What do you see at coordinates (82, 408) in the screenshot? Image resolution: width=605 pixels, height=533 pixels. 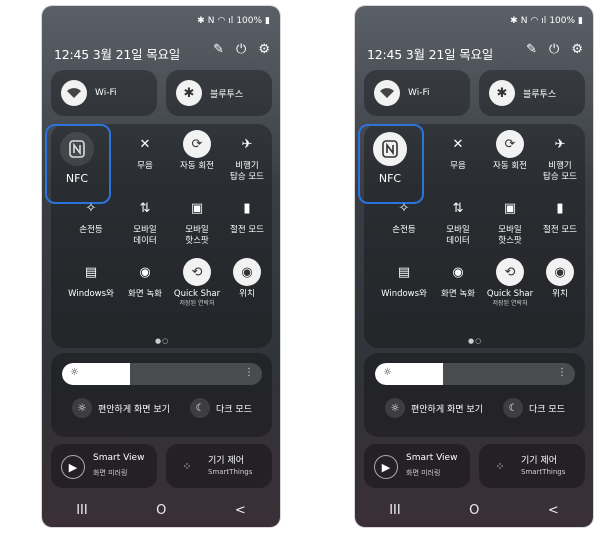 I see `eye-comfort-icon: ☼` at bounding box center [82, 408].